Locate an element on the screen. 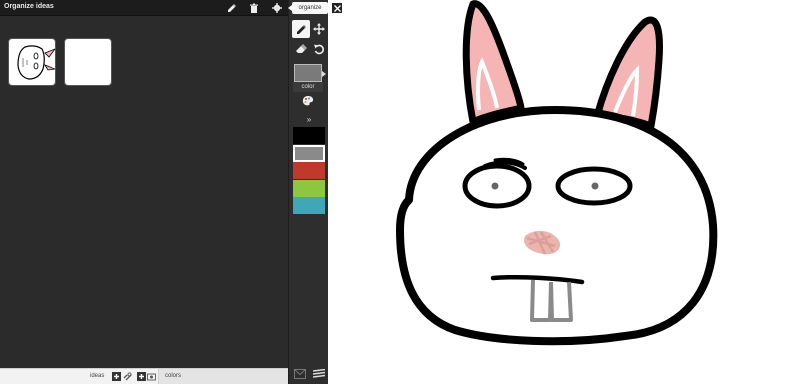  close-icon is located at coordinates (337, 8).